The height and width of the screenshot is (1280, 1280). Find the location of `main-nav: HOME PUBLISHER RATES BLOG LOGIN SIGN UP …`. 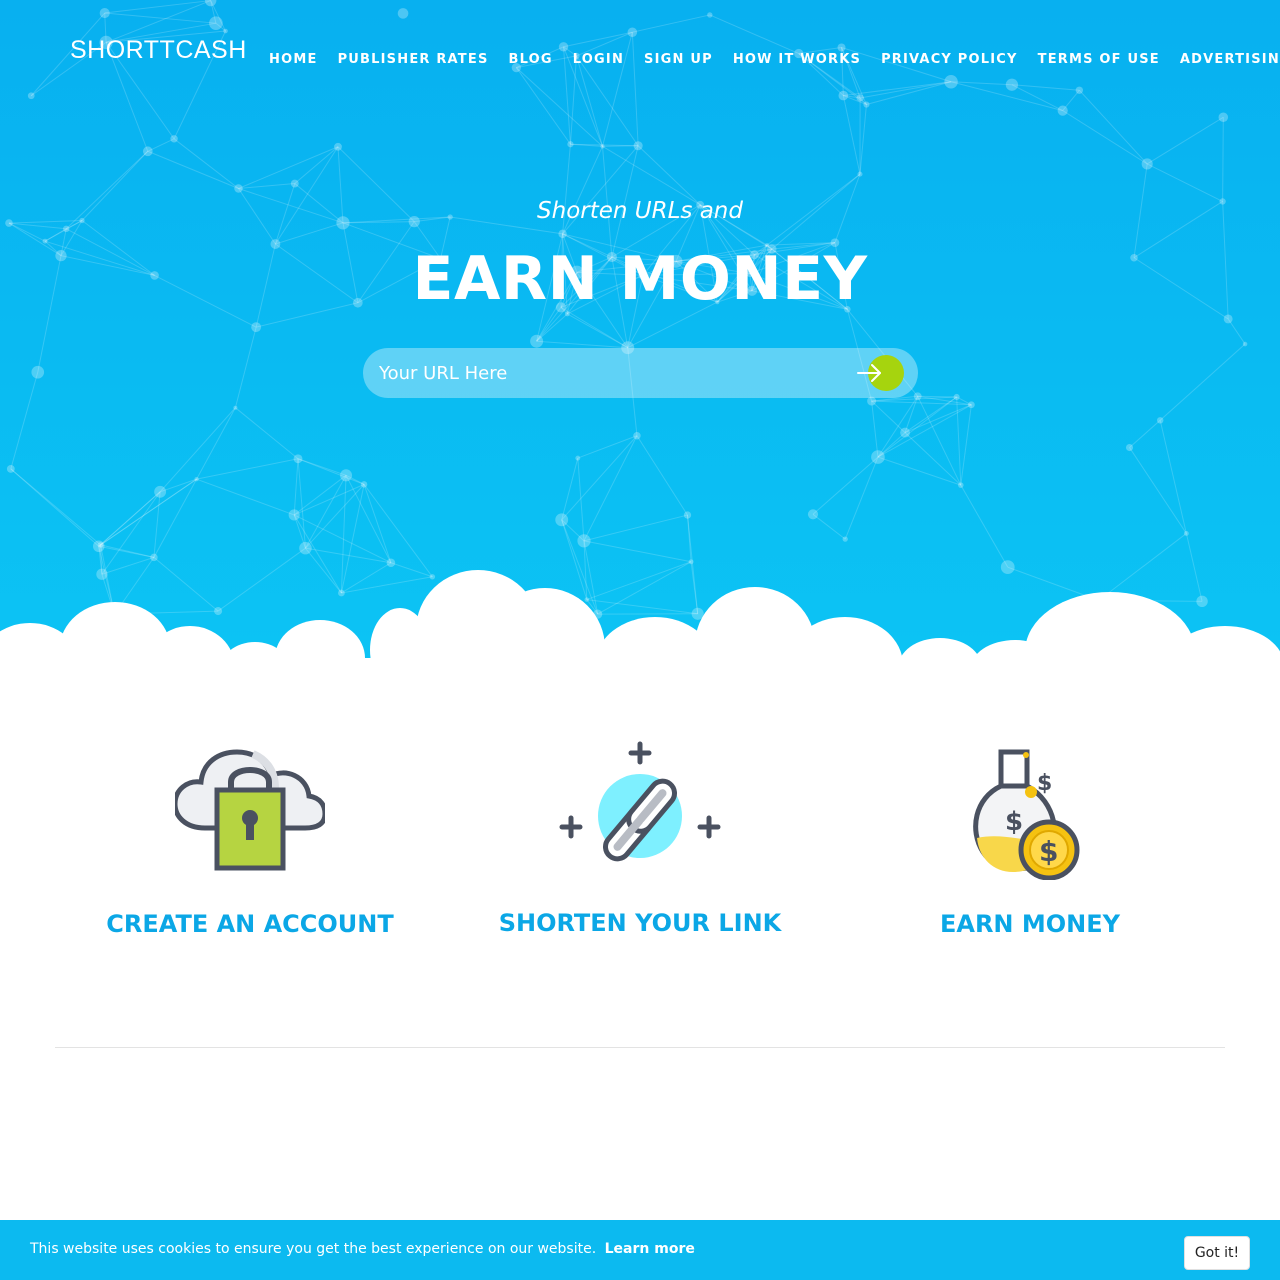

main-nav: HOME PUBLISHER RATES BLOG LOGIN SIGN UP … is located at coordinates (769, 60).